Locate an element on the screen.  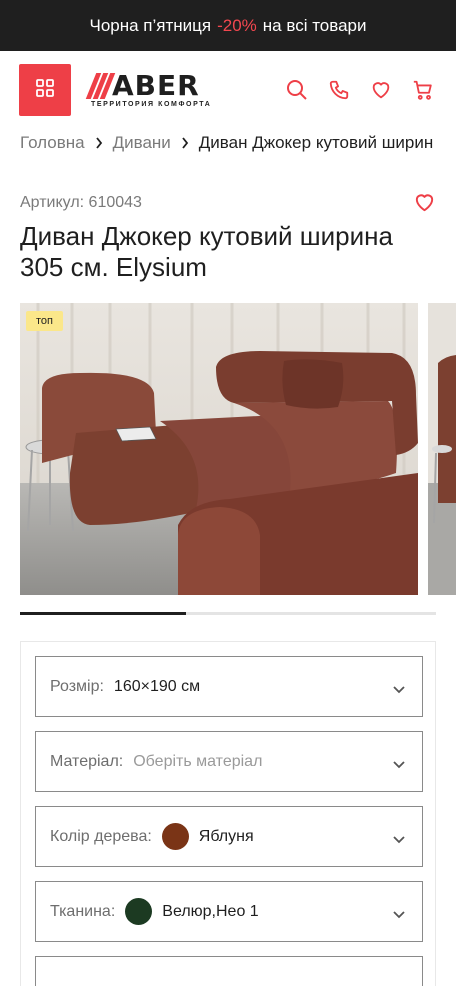
logo-tagline: ТЕРРИТОРИЯ КОМФОРТА is located at coordinates (151, 104).